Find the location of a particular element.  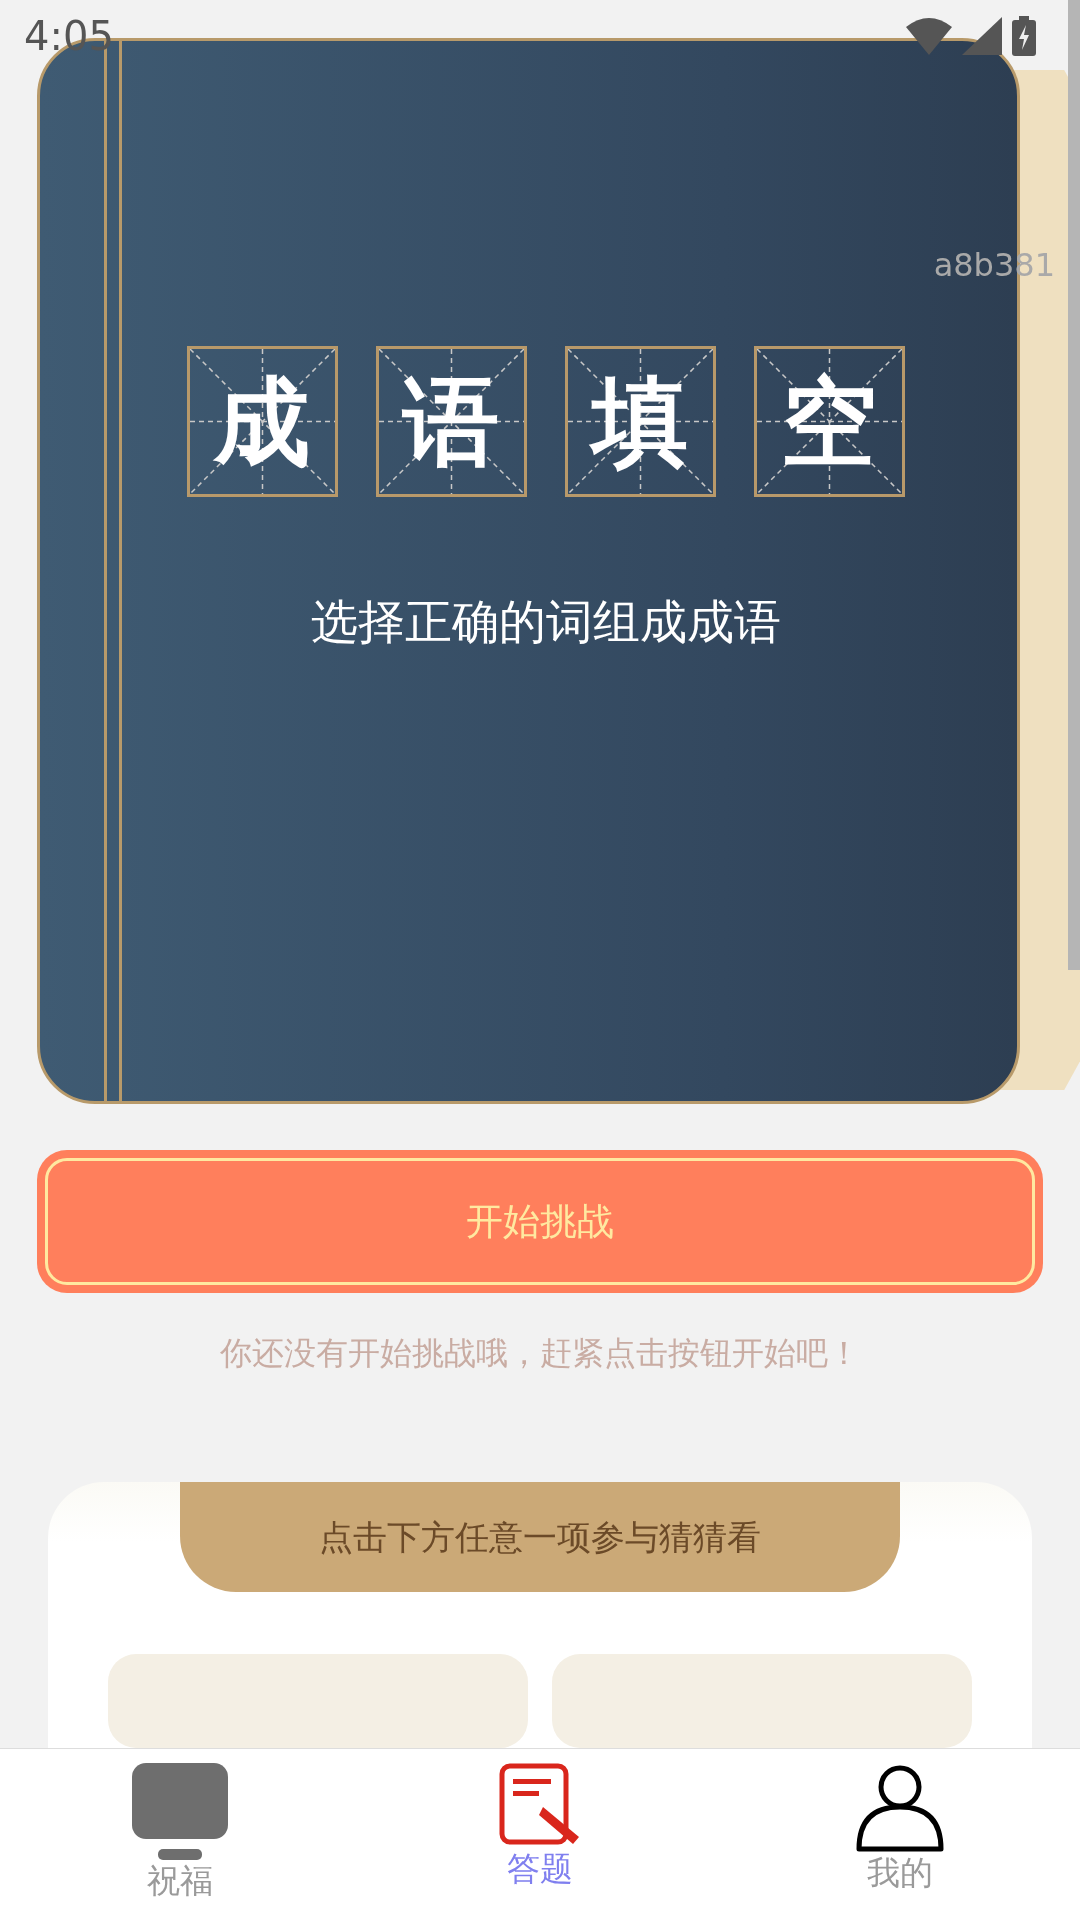

hint-text: 你还没有开始挑战哦，赶紧点击按钮开始吧！ is located at coordinates (540, 1353).